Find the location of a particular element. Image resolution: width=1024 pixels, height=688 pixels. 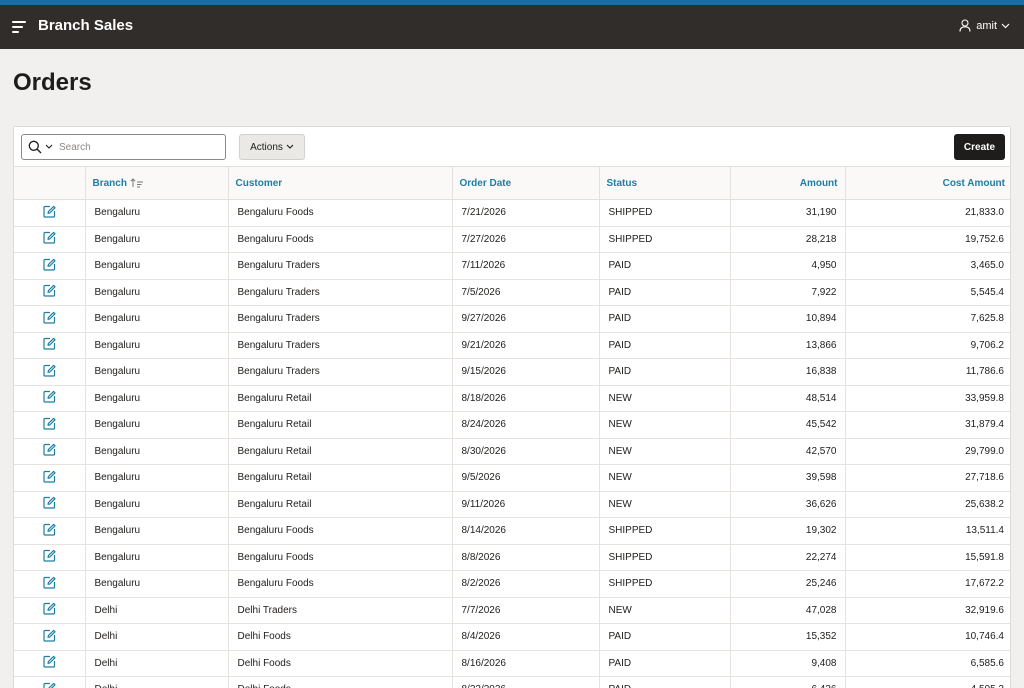

cell-amount: 48,514 is located at coordinates (788, 398).